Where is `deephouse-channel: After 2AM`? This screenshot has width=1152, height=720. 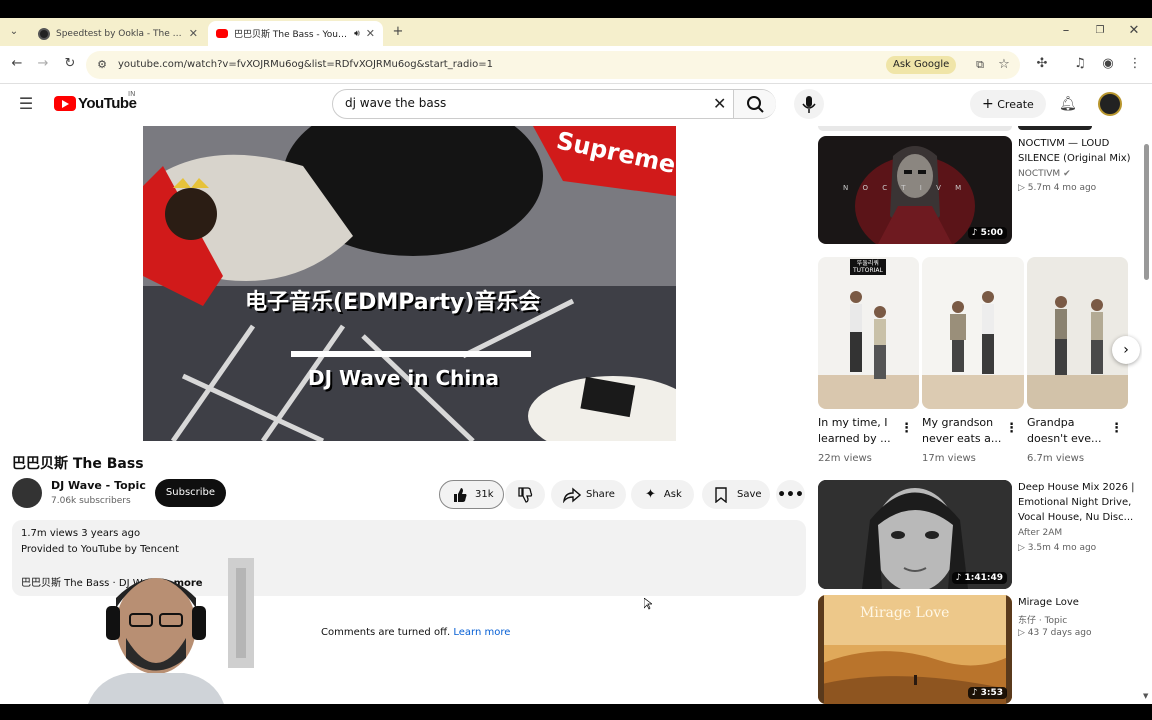 deephouse-channel: After 2AM is located at coordinates (1040, 533).